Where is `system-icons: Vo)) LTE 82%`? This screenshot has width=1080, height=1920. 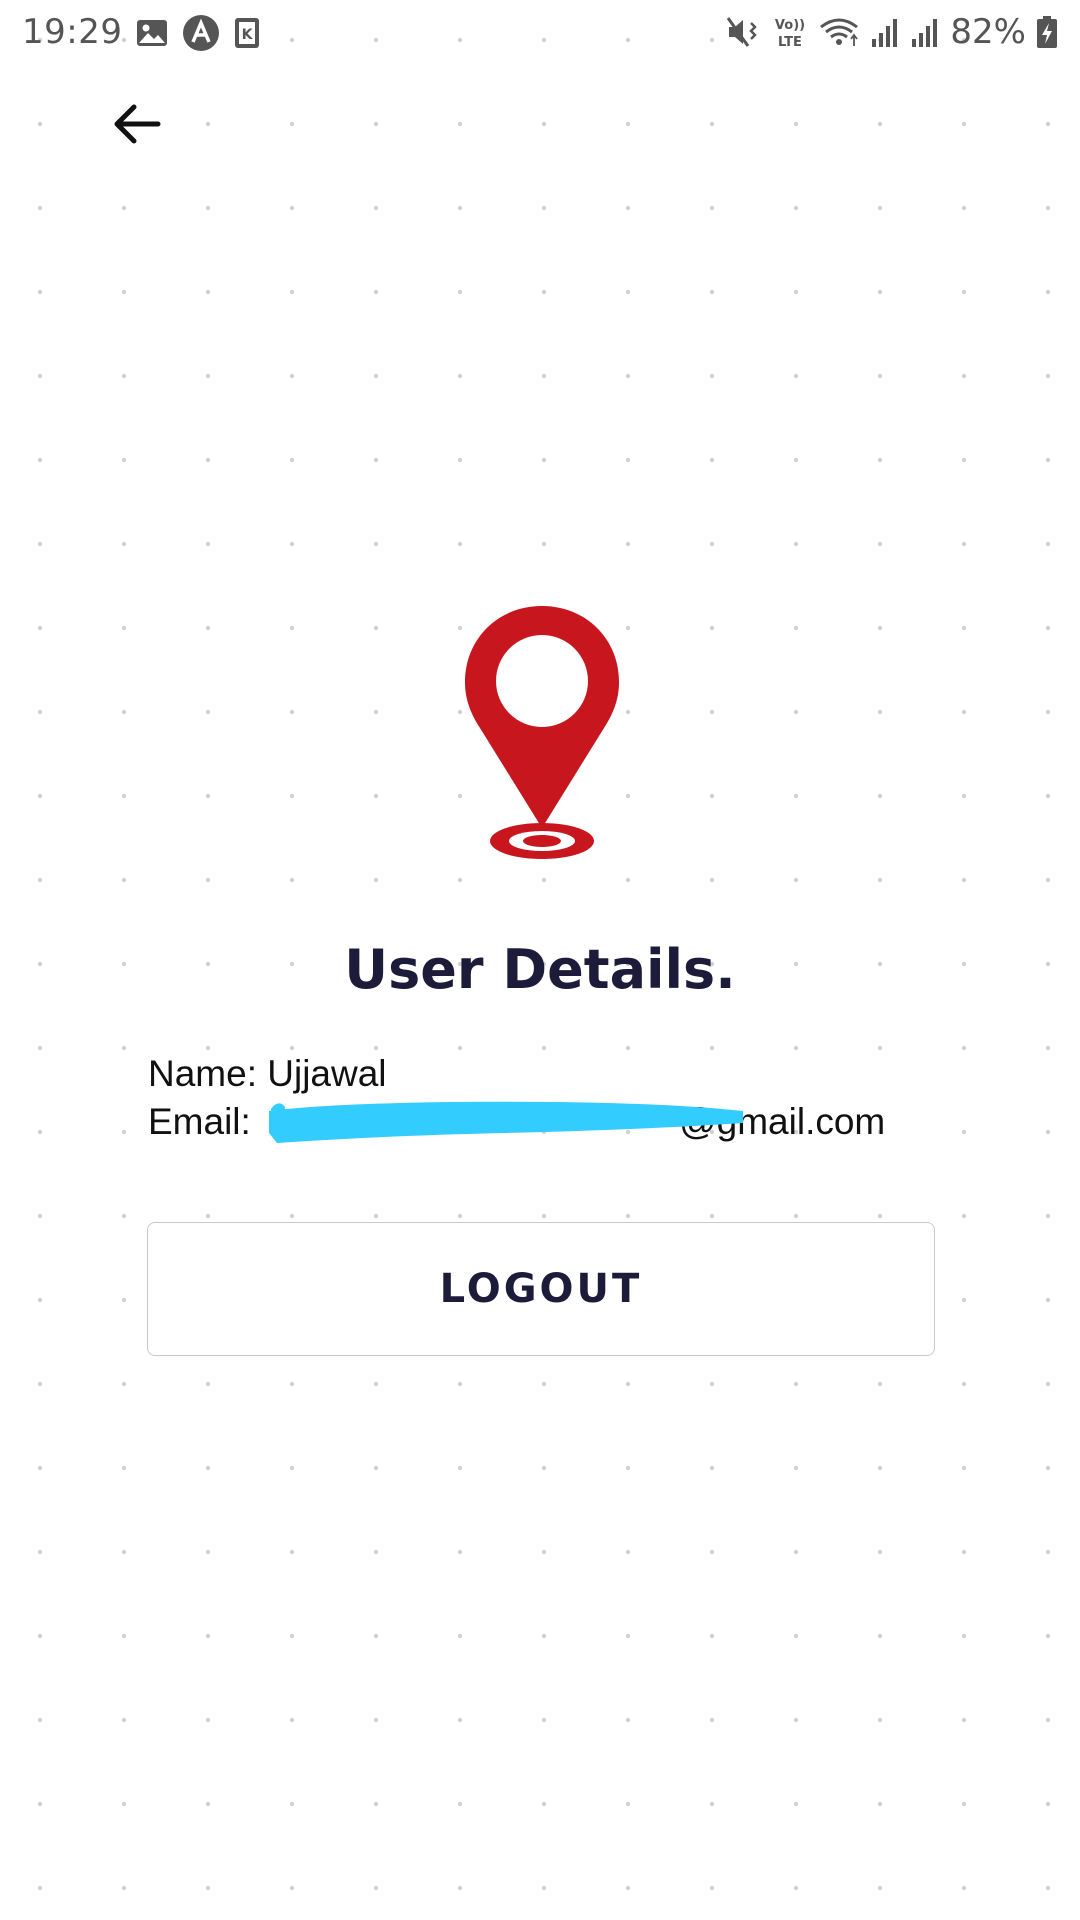 system-icons: Vo)) LTE 82% is located at coordinates (892, 32).